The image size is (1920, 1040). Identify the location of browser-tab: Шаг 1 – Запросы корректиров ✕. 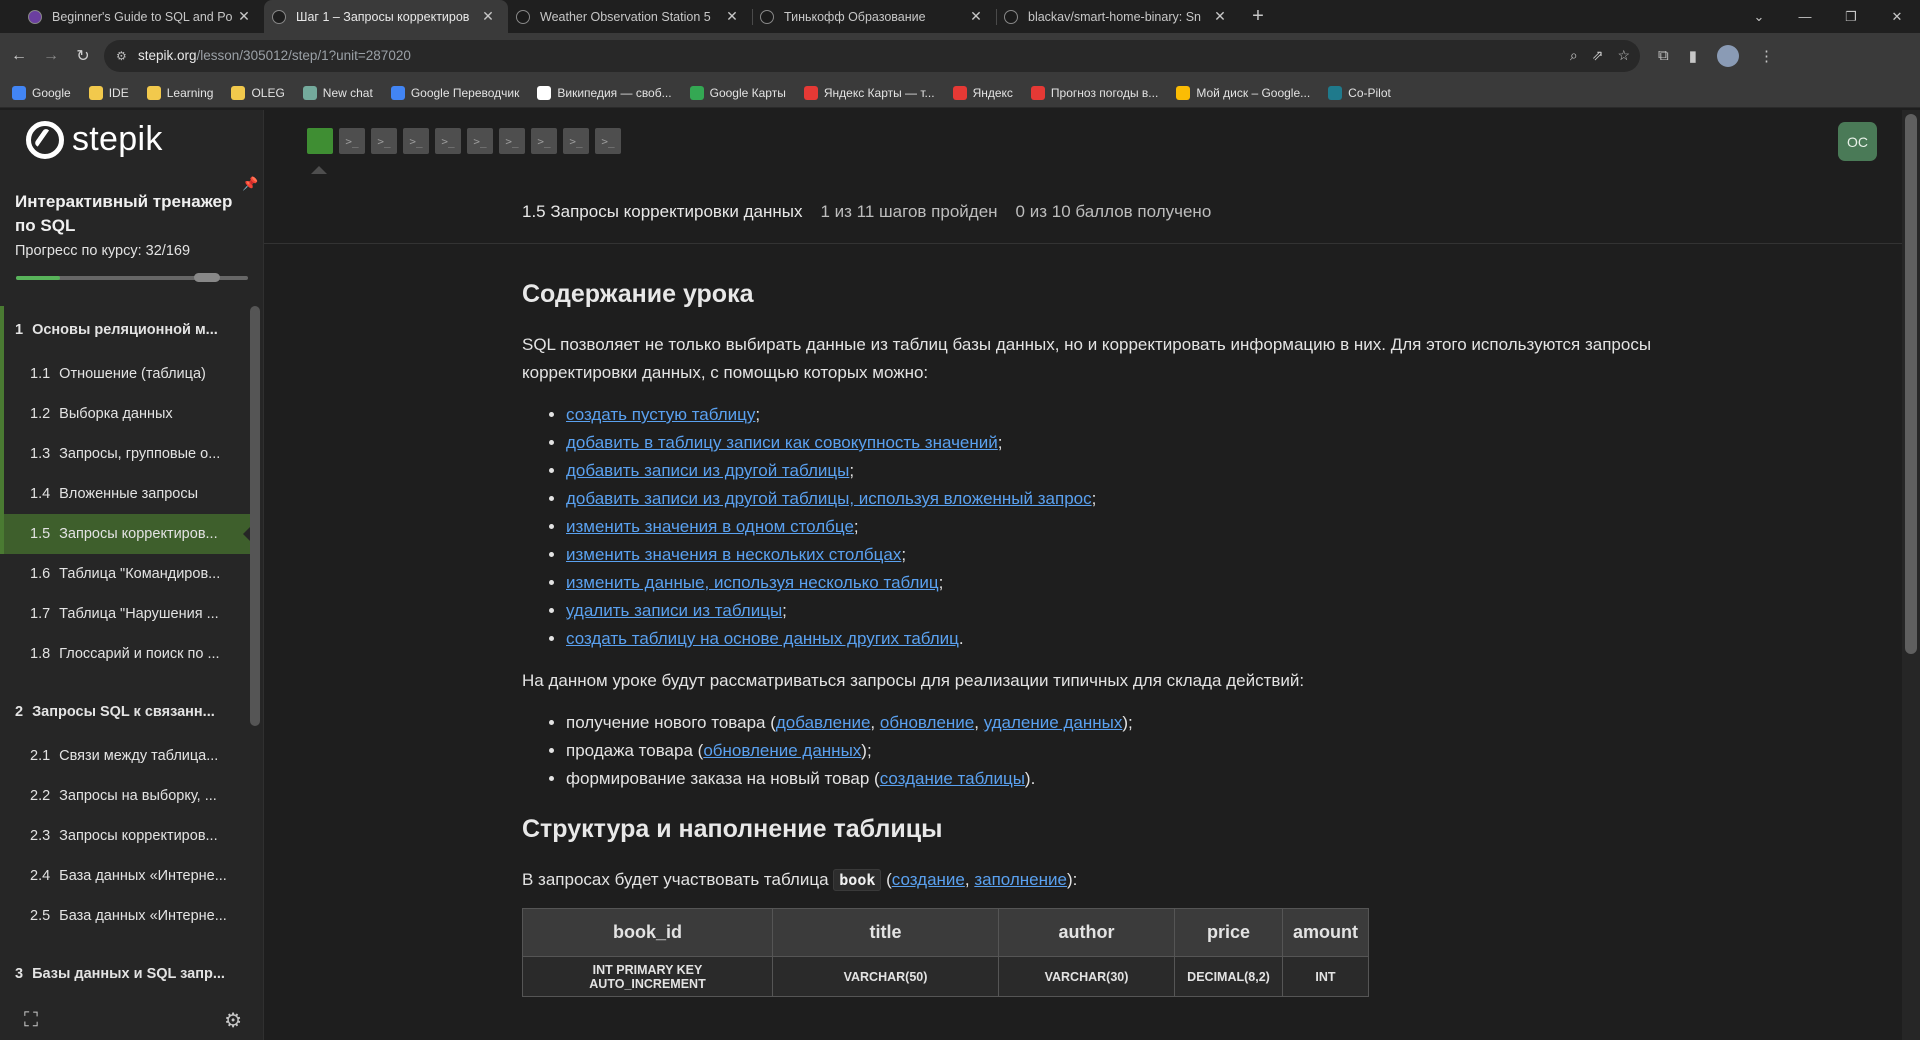
(386, 16).